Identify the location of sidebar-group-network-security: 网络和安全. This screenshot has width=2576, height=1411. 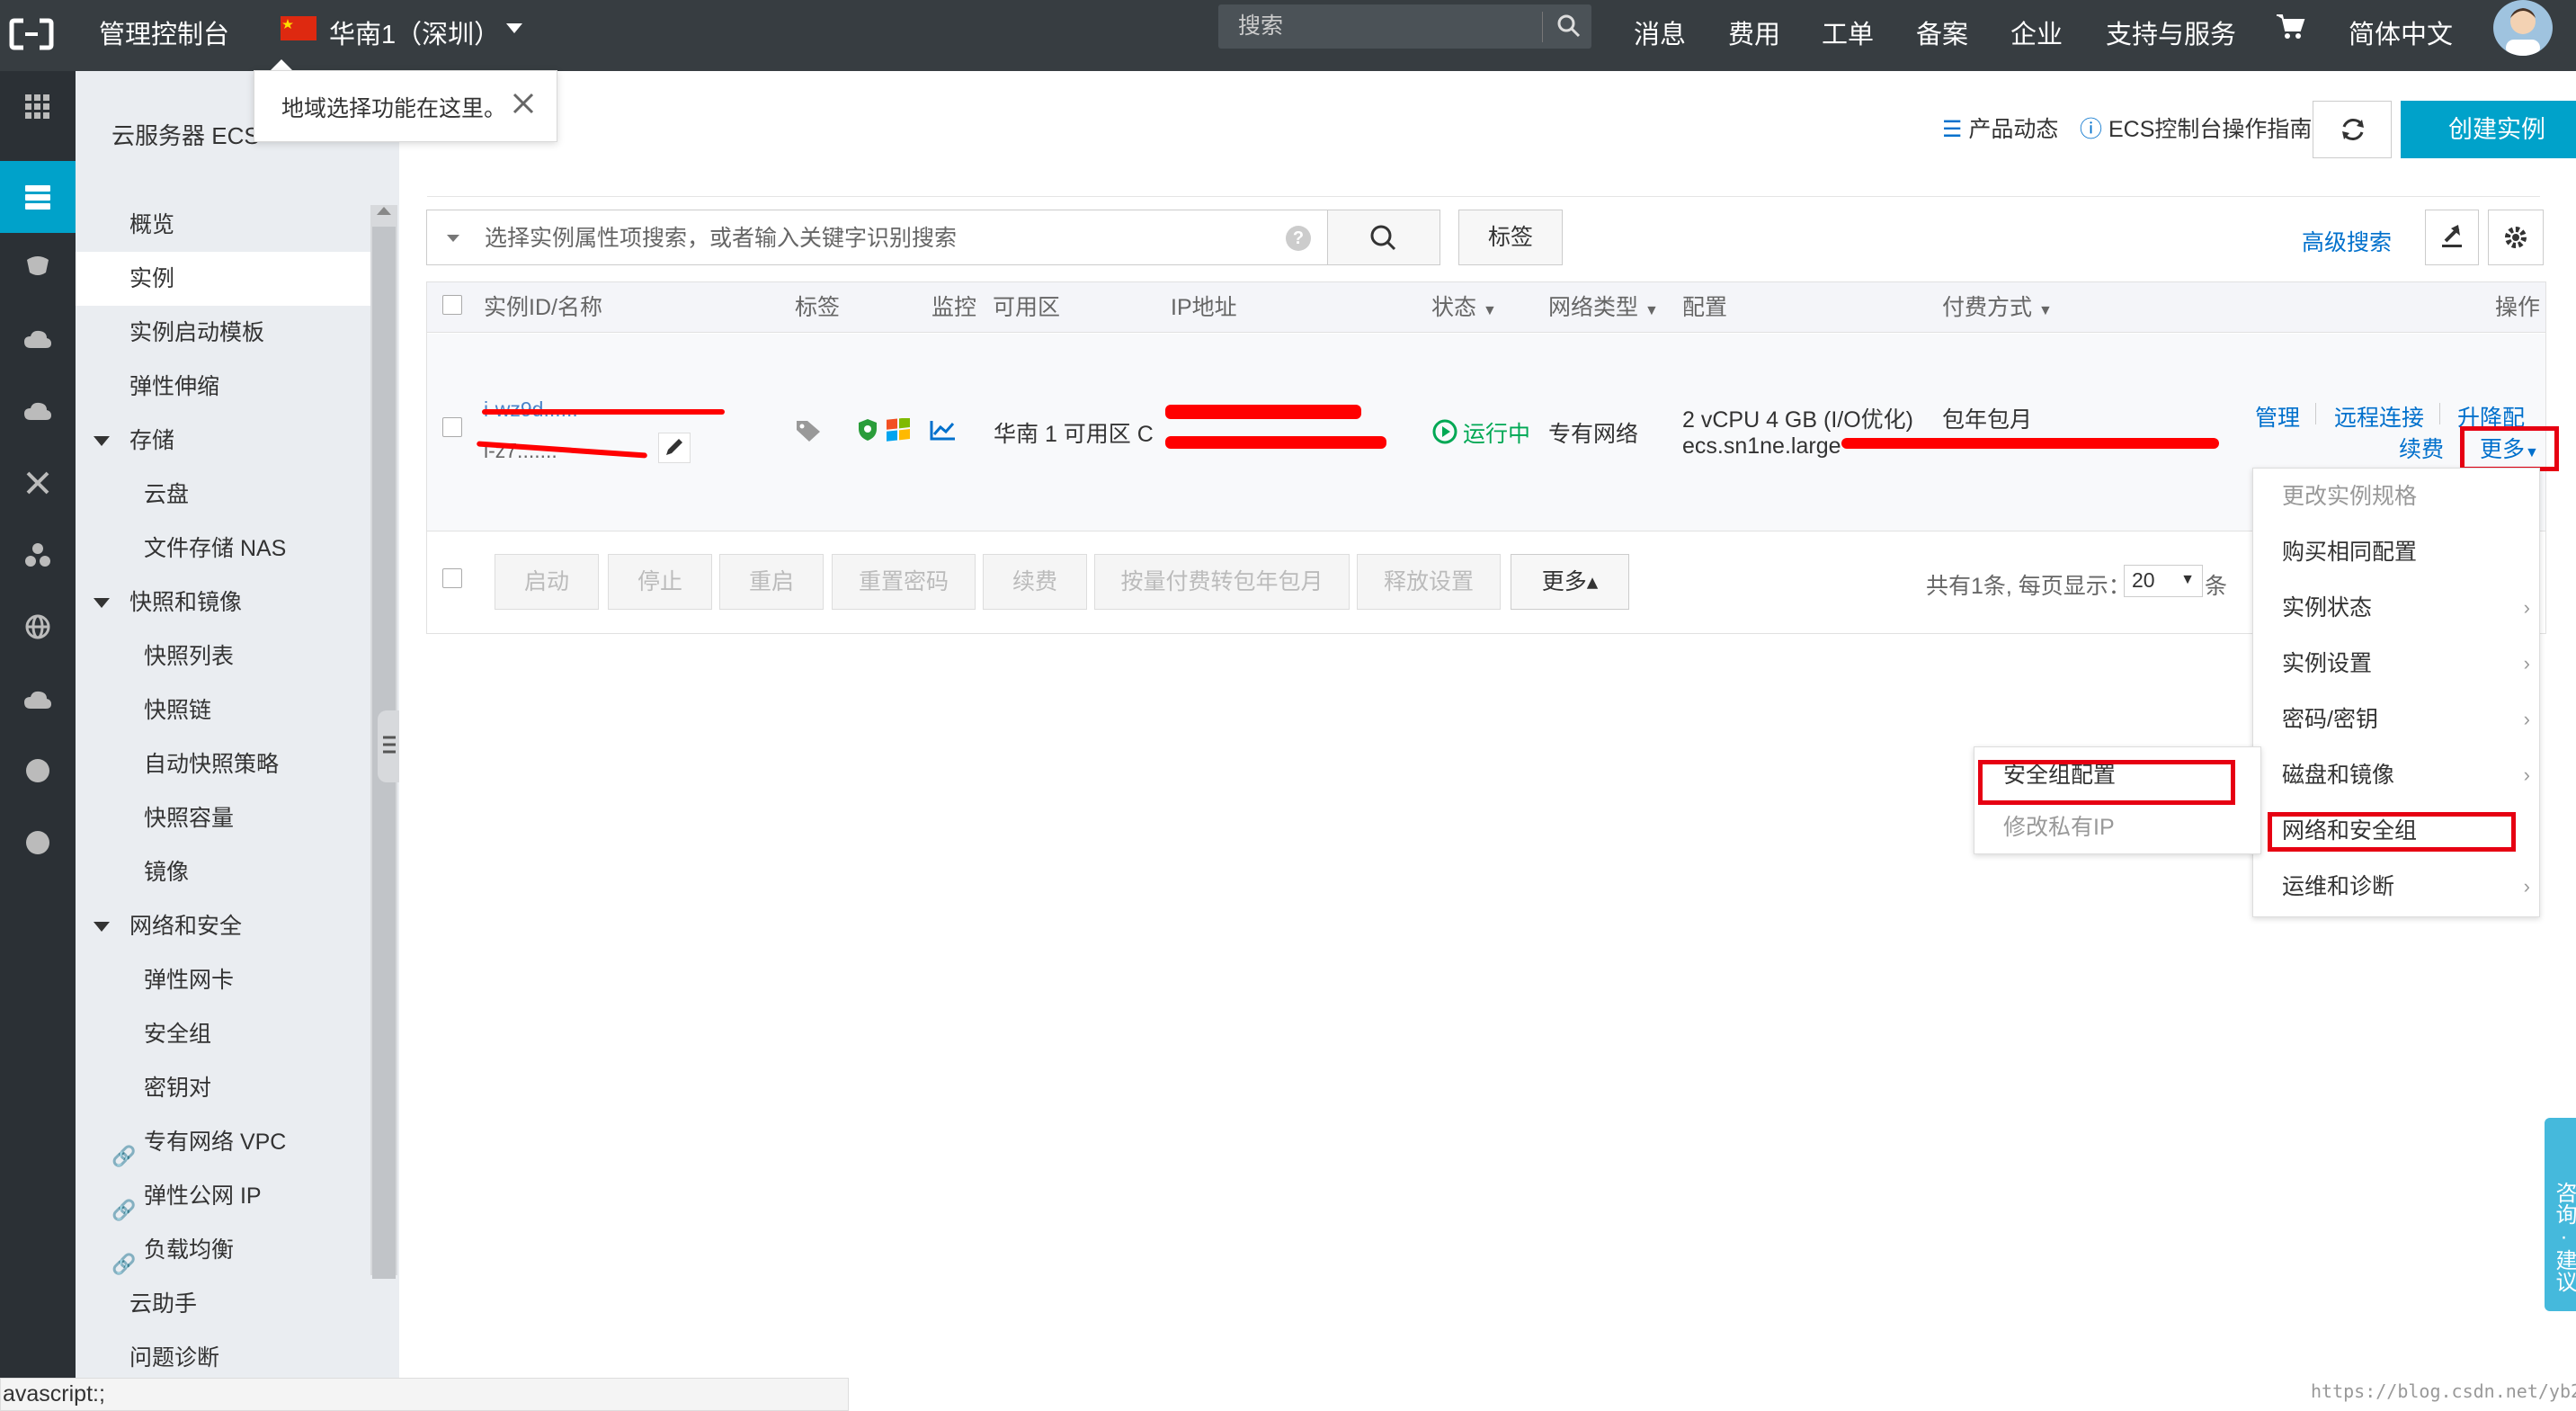
(223, 926).